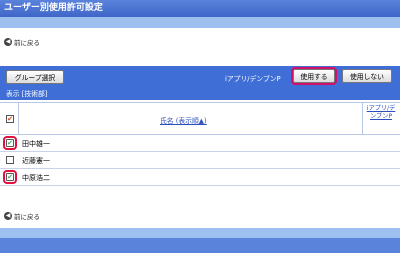 The image size is (400, 253). What do you see at coordinates (381, 113) in the screenshot?
I see `app-column-link: iアプリ/デンブンP` at bounding box center [381, 113].